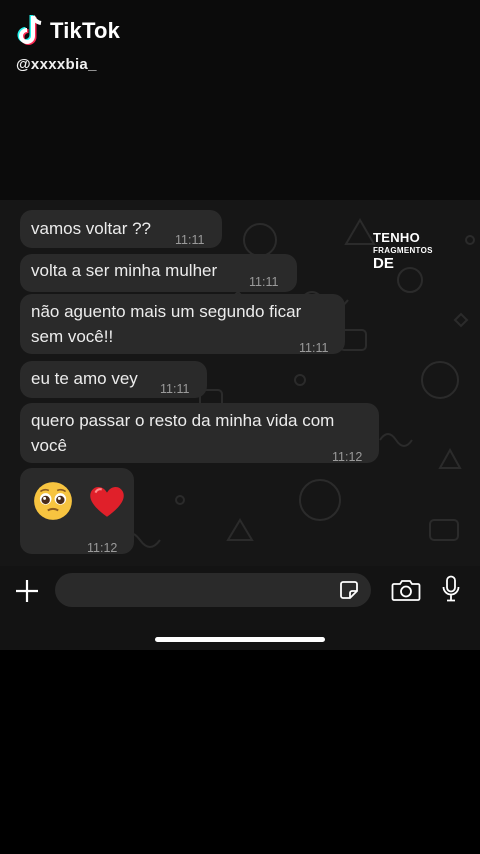 This screenshot has width=480, height=854. What do you see at coordinates (80, 501) in the screenshot?
I see `emoji-row: 🥹 ❤️` at bounding box center [80, 501].